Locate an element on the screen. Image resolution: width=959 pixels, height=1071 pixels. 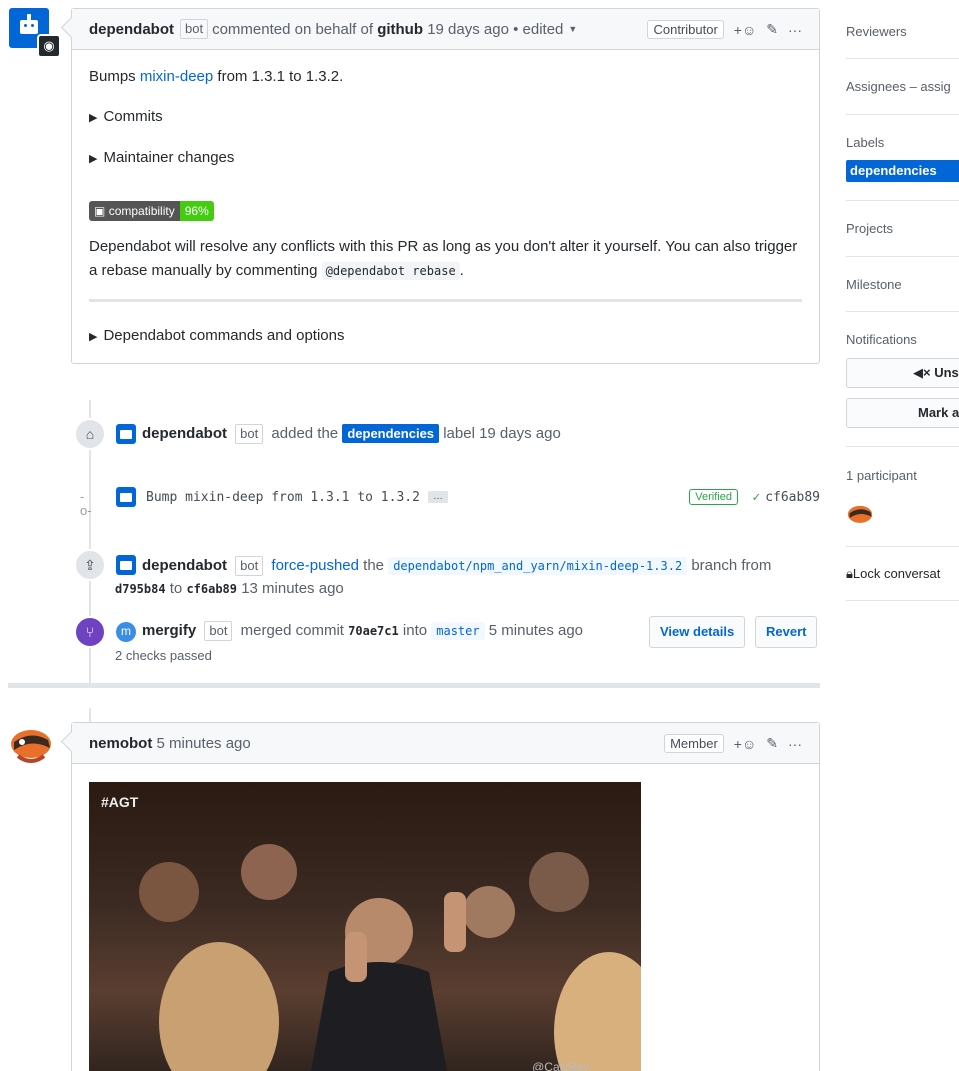
maintainer-details: ▶ Maintainer changes is located at coordinates (445, 158).